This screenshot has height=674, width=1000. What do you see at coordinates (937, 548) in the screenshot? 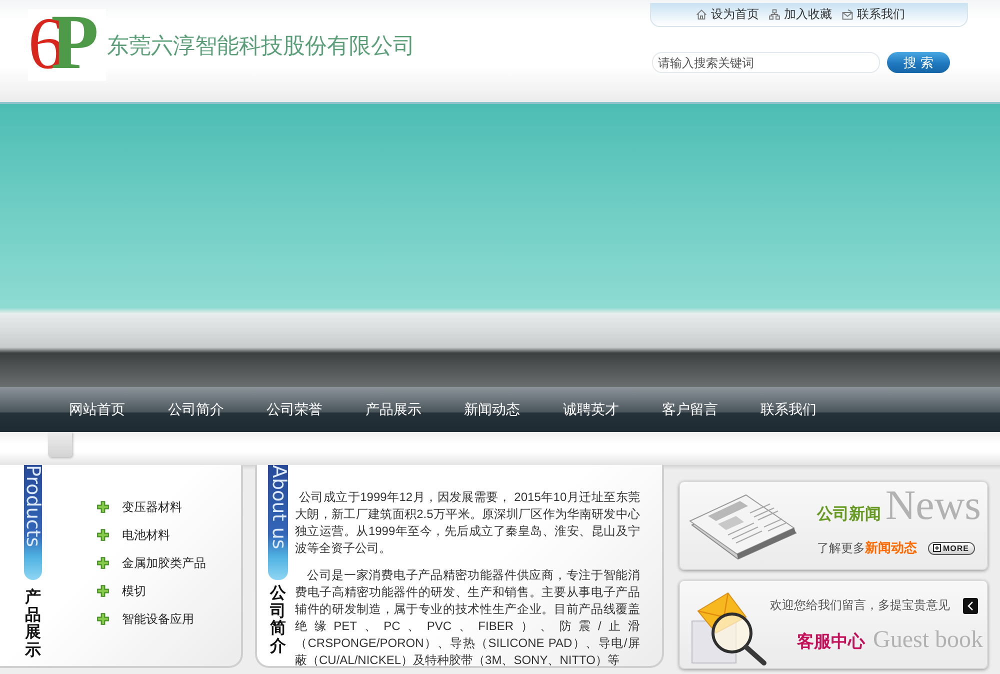
I see `plus-square-icon` at bounding box center [937, 548].